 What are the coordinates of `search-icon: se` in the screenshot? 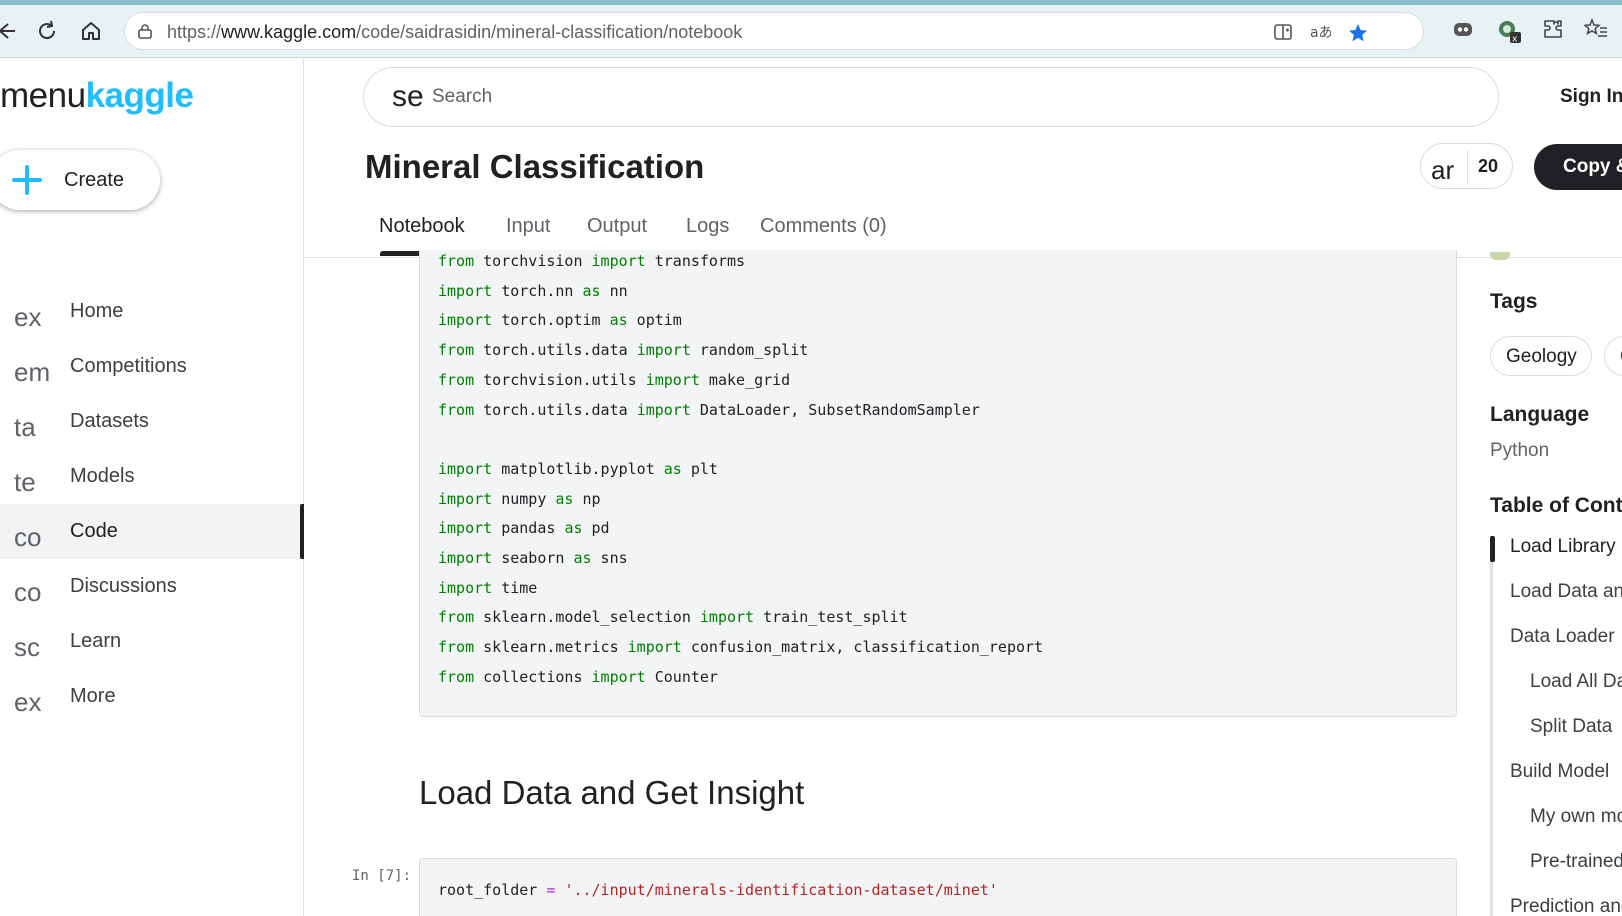 It's located at (408, 96).